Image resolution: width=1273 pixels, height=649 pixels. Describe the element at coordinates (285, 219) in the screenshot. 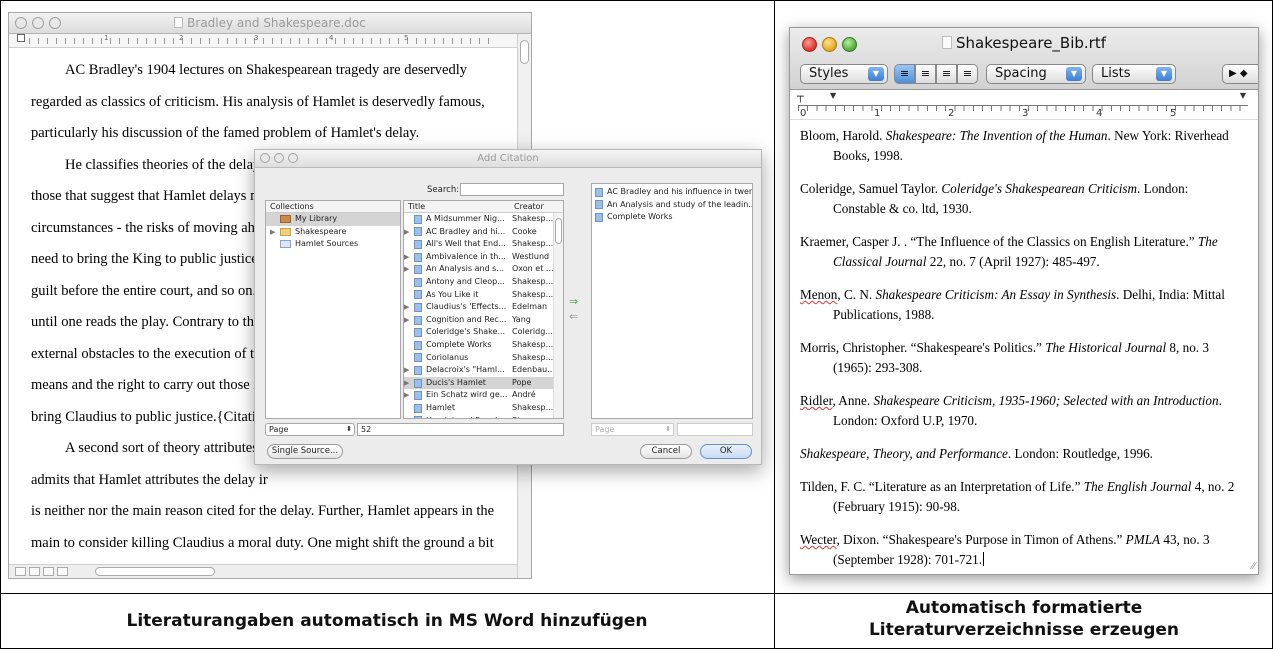

I see `library-icon` at that location.